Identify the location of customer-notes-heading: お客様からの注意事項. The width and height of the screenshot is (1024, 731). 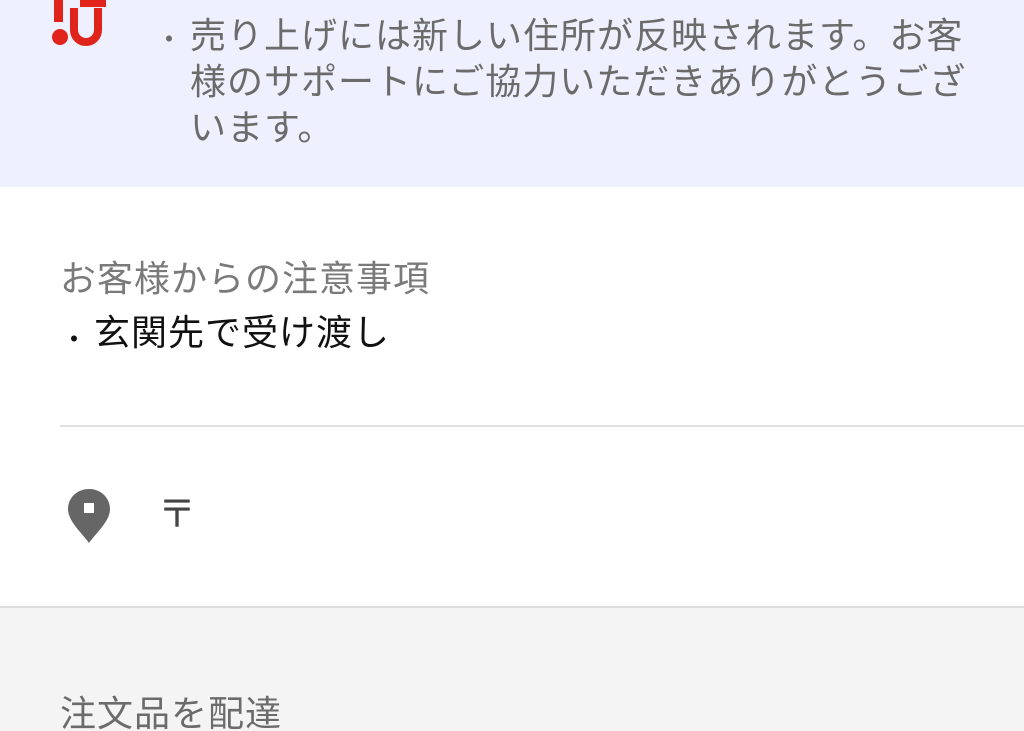
(245, 279).